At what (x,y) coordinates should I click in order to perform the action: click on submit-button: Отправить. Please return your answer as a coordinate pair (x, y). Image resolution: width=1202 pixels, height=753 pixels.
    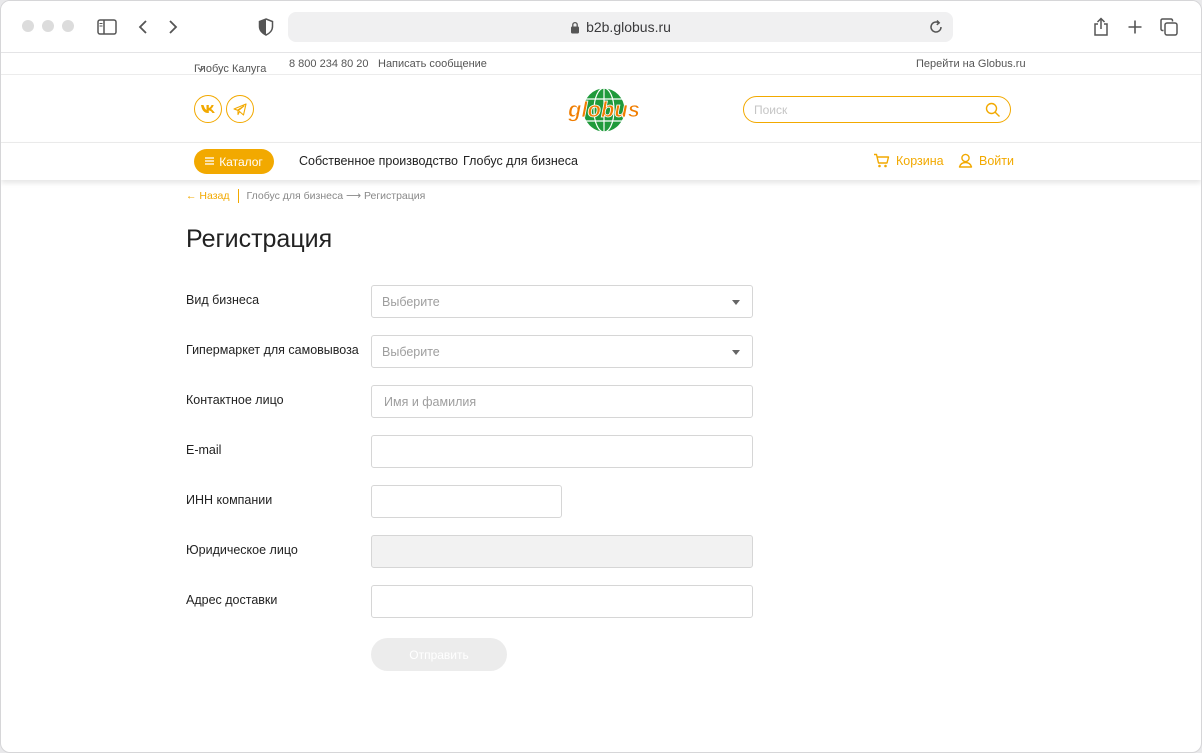
    Looking at the image, I should click on (439, 654).